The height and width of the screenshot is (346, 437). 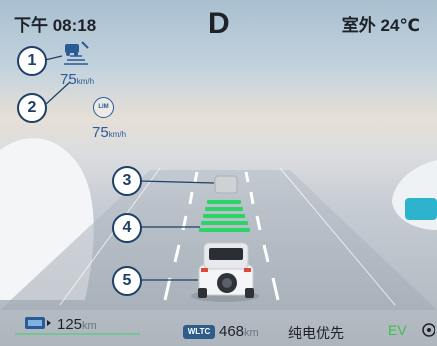 What do you see at coordinates (421, 209) in the screenshot?
I see `adjacent-vehicle` at bounding box center [421, 209].